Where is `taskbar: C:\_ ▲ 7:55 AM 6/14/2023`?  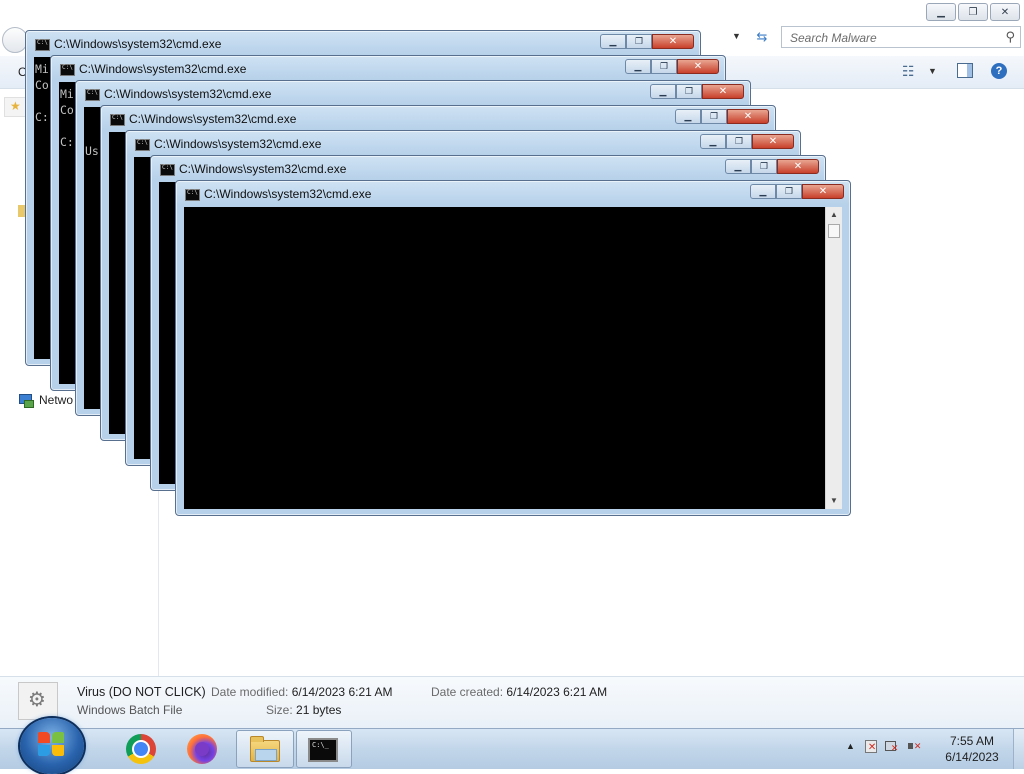
taskbar: C:\_ ▲ 7:55 AM 6/14/2023 is located at coordinates (512, 746).